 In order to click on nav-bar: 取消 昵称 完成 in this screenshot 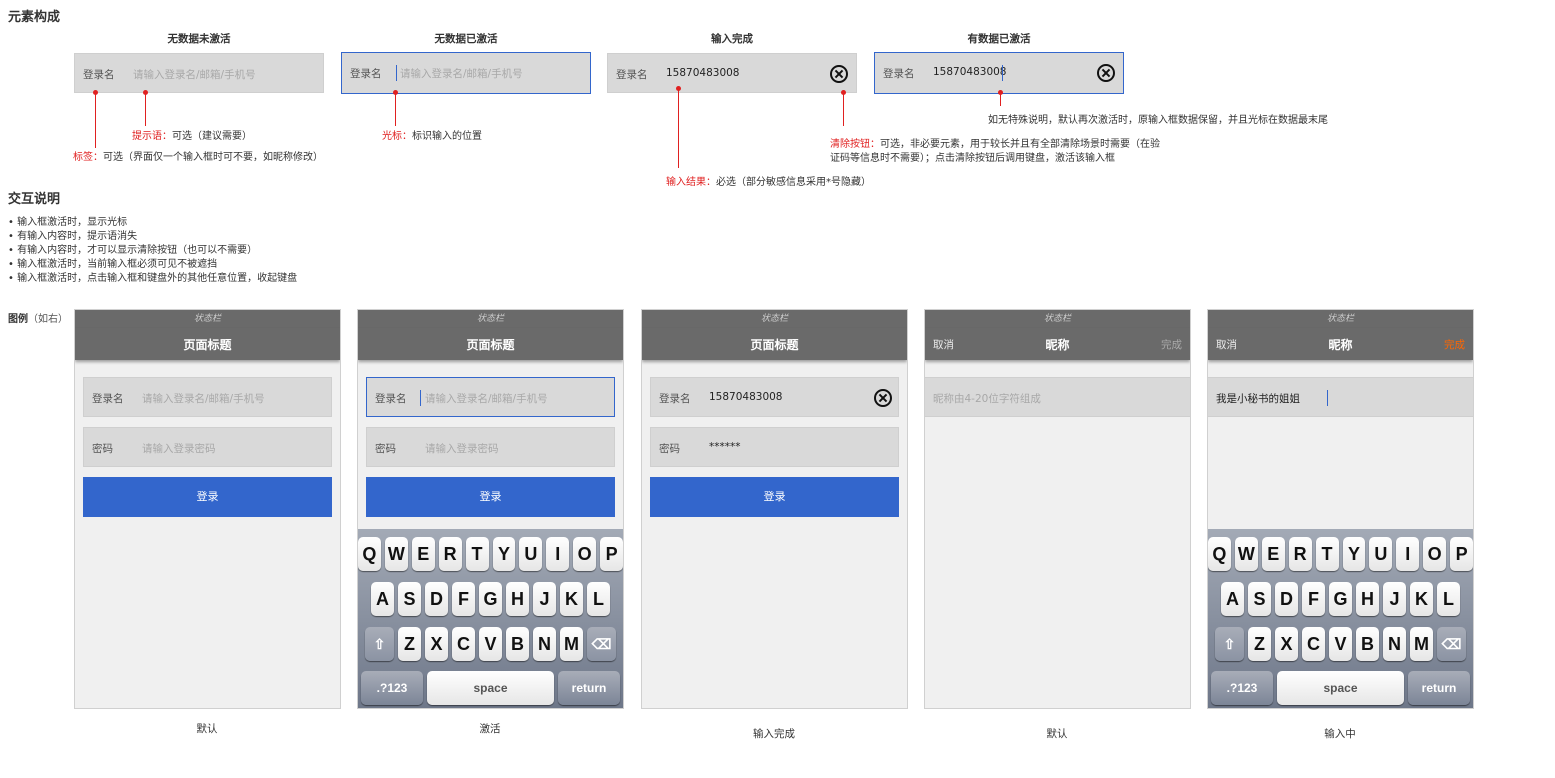, I will do `click(1340, 344)`.